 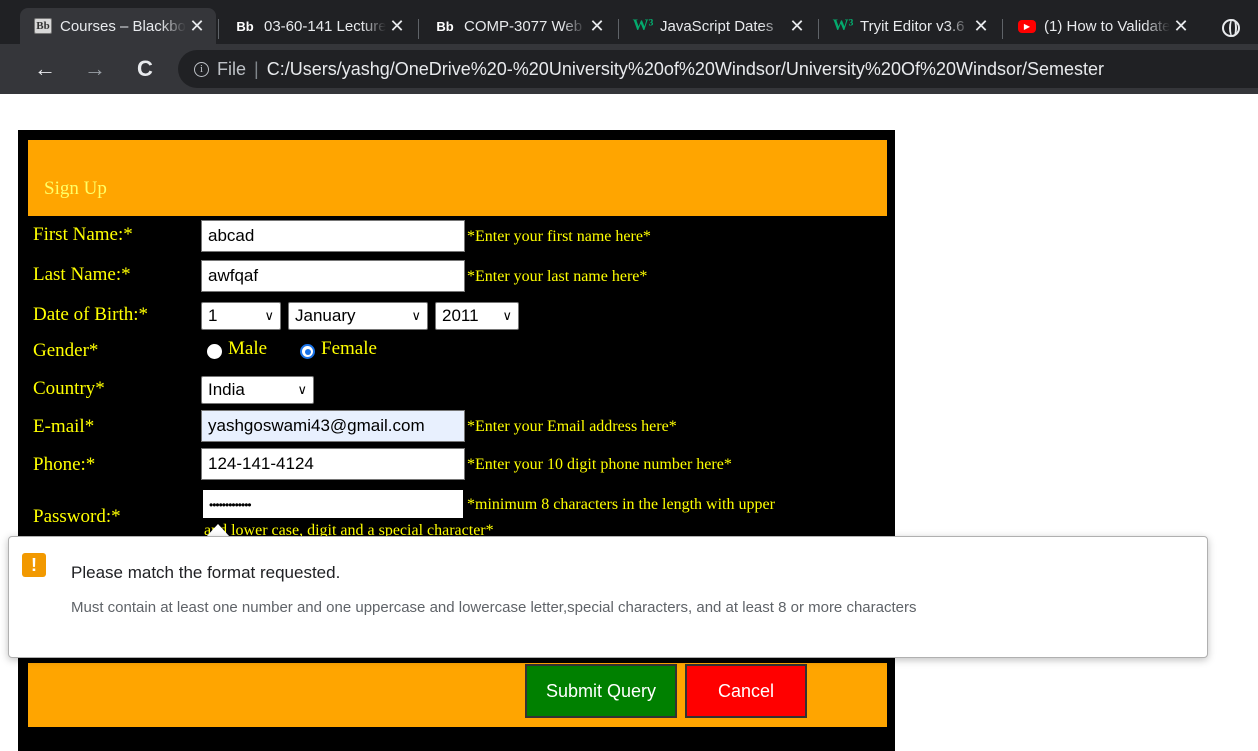 I want to click on phone-hint: *Enter your 10 digit phone number here*, so click(x=599, y=464).